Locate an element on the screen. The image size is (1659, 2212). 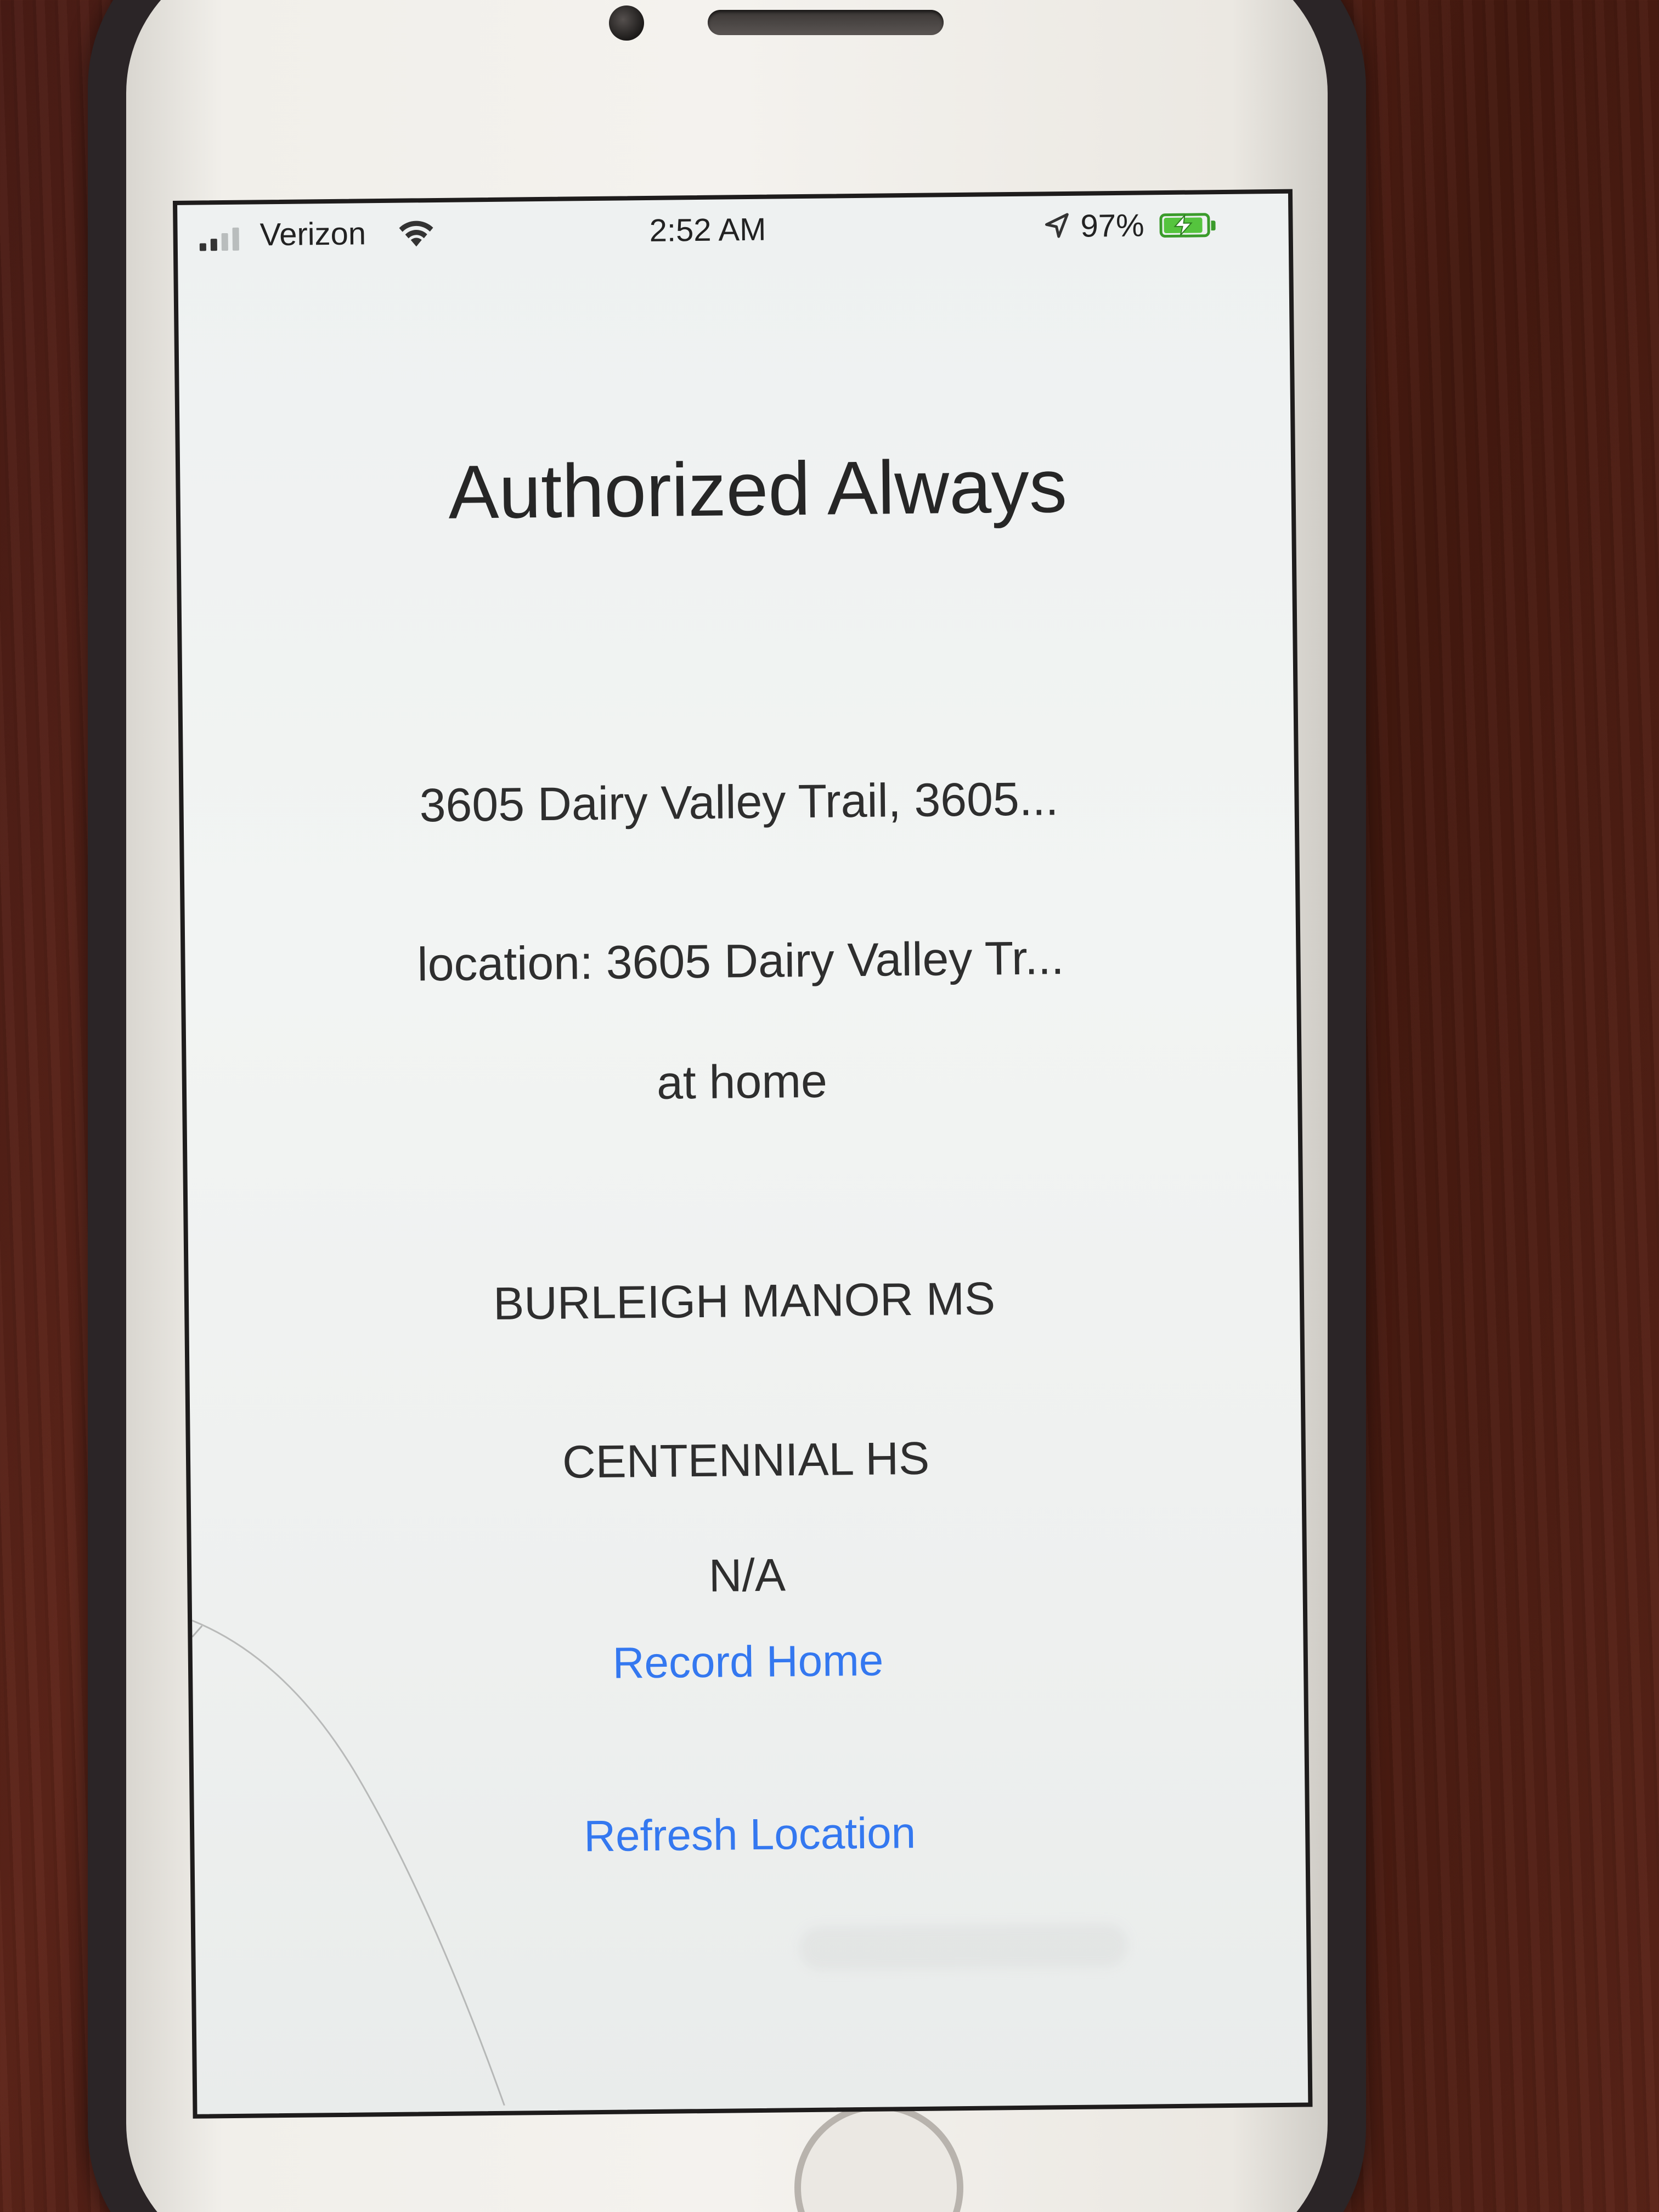
screen-crack is located at coordinates (348, 1863).